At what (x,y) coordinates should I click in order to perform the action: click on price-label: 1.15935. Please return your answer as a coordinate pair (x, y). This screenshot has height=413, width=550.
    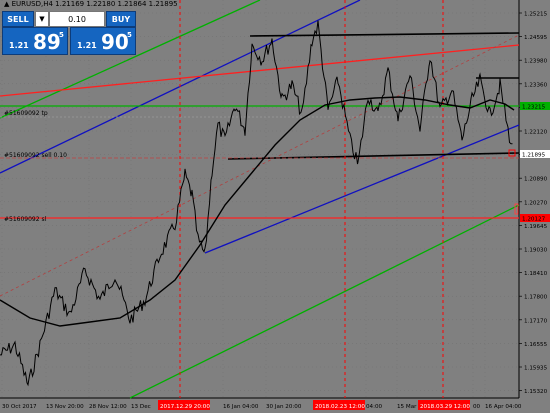
    Looking at the image, I should click on (536, 369).